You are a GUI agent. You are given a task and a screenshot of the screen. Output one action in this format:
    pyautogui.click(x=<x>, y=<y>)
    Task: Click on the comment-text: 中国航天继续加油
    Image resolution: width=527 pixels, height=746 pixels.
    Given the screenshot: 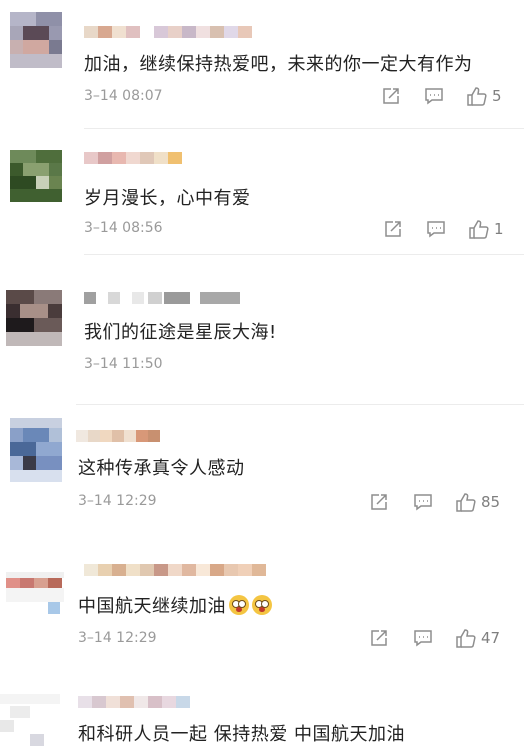 What is the action you would take?
    pyautogui.click(x=175, y=605)
    